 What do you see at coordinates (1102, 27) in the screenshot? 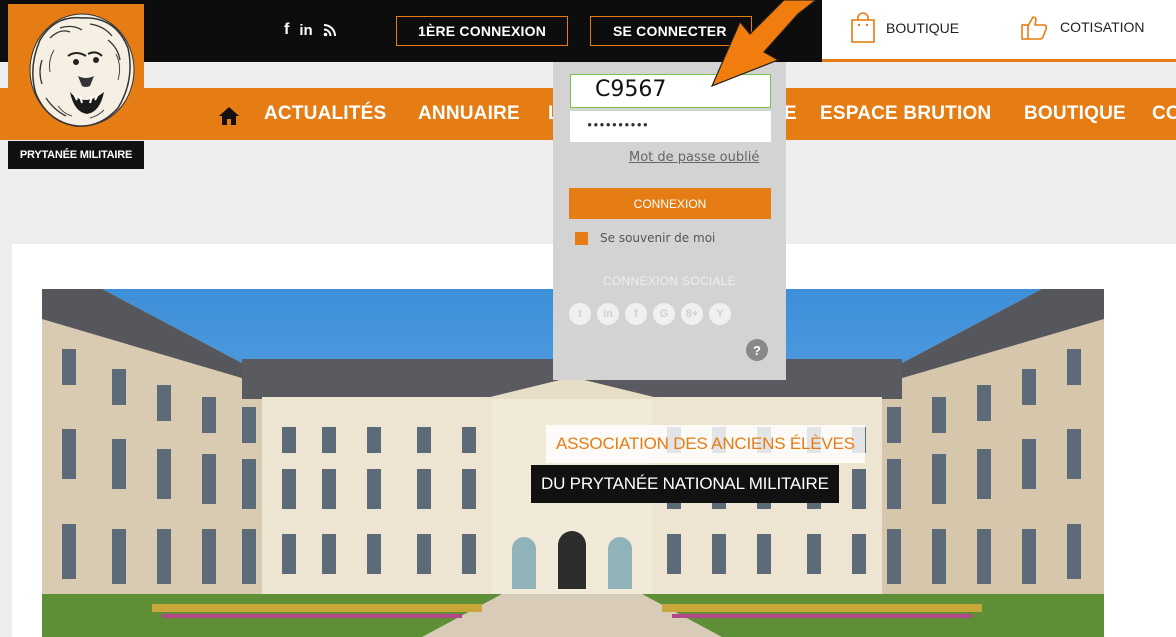
I see `cotisation-label: COTISATION` at bounding box center [1102, 27].